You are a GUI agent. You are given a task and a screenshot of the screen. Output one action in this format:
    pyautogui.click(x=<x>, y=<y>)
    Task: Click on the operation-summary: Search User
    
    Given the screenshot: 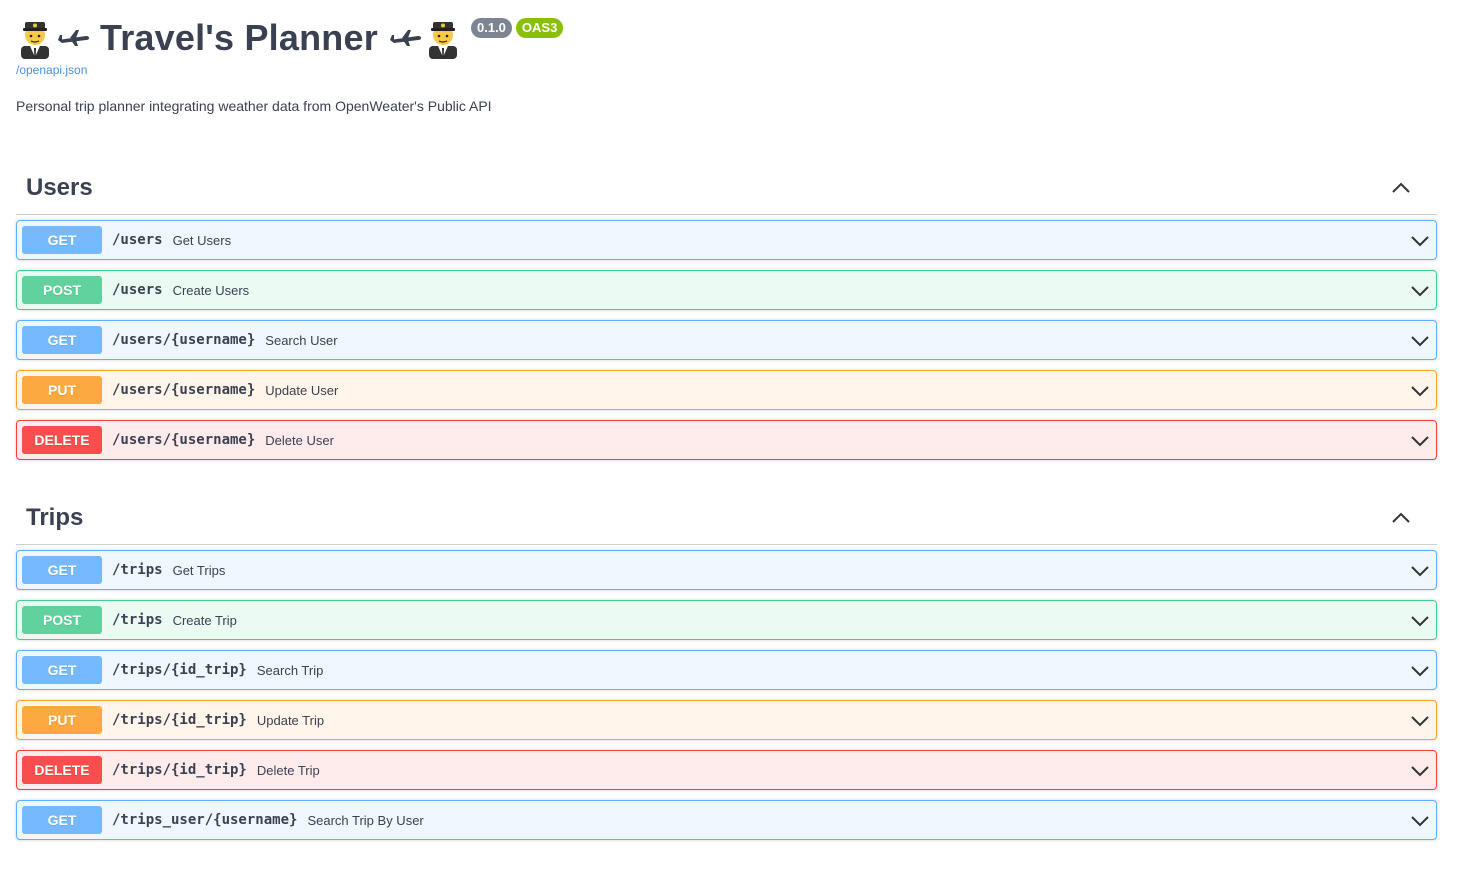 What is the action you would take?
    pyautogui.click(x=301, y=340)
    